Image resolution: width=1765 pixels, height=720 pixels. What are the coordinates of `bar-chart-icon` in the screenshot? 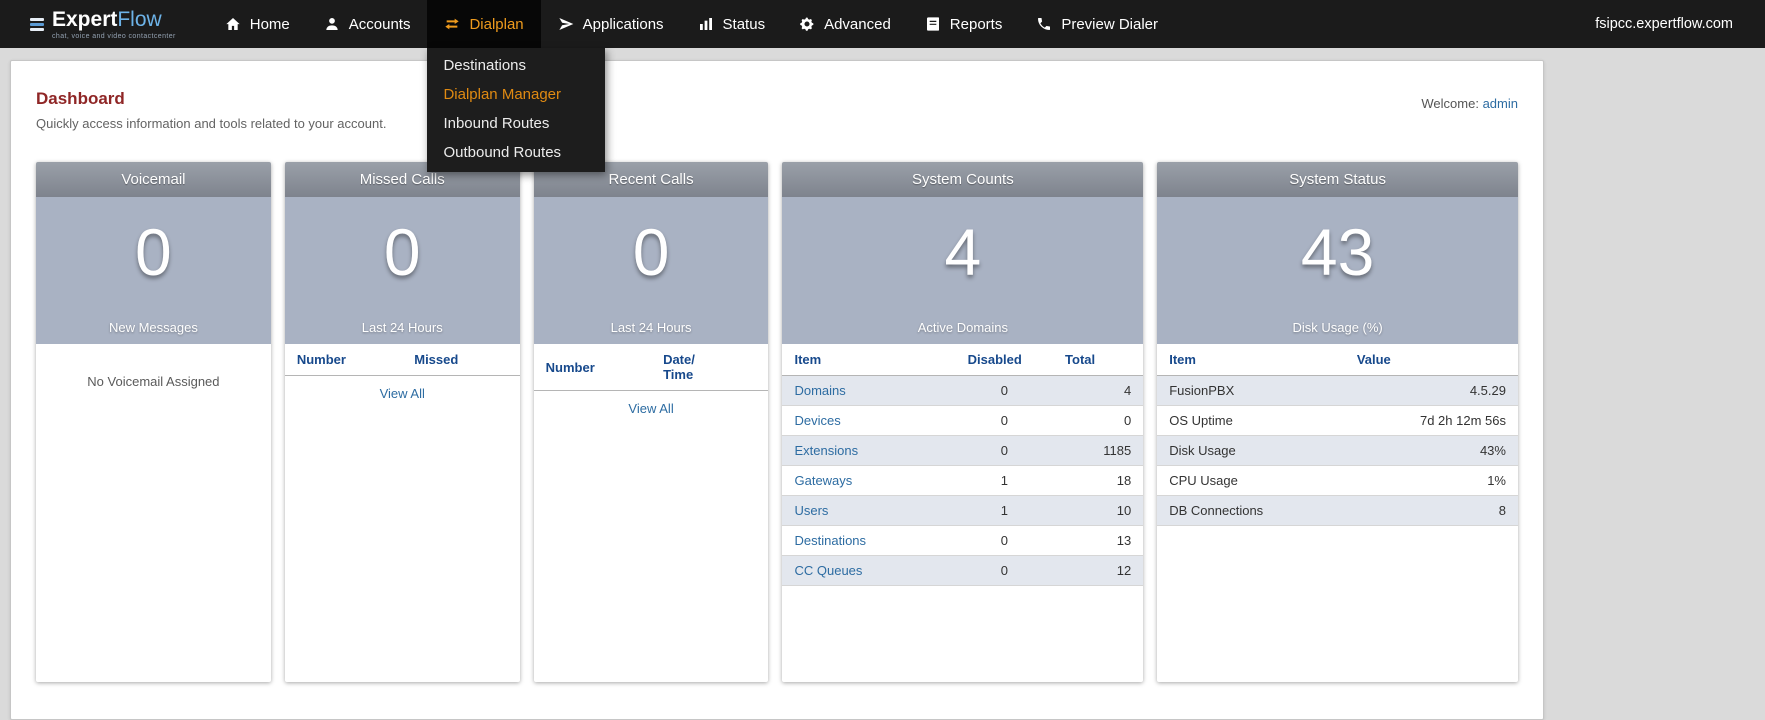 It's located at (705, 24).